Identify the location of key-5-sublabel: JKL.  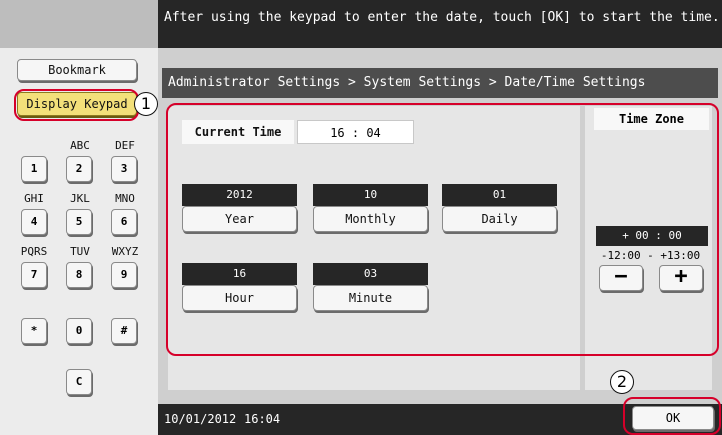
(80, 198).